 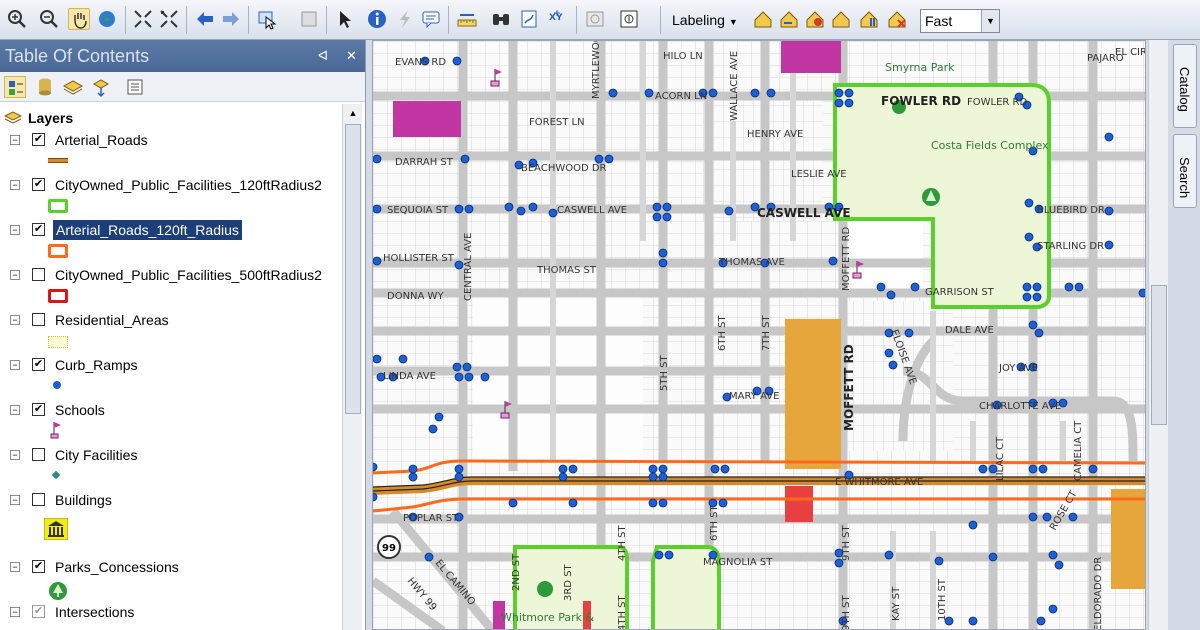 I want to click on layer-row-schools: − ✔ Schools, so click(x=170, y=410).